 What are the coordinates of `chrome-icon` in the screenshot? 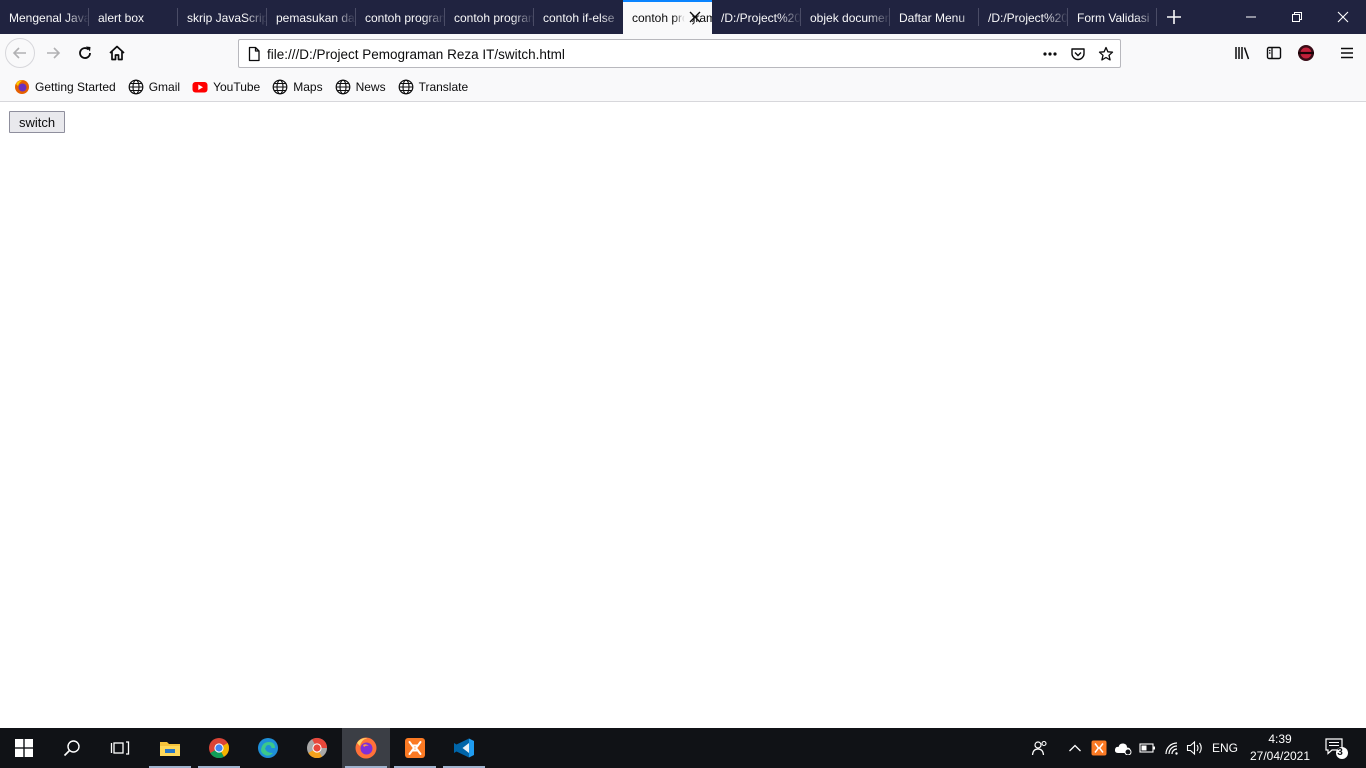 It's located at (219, 748).